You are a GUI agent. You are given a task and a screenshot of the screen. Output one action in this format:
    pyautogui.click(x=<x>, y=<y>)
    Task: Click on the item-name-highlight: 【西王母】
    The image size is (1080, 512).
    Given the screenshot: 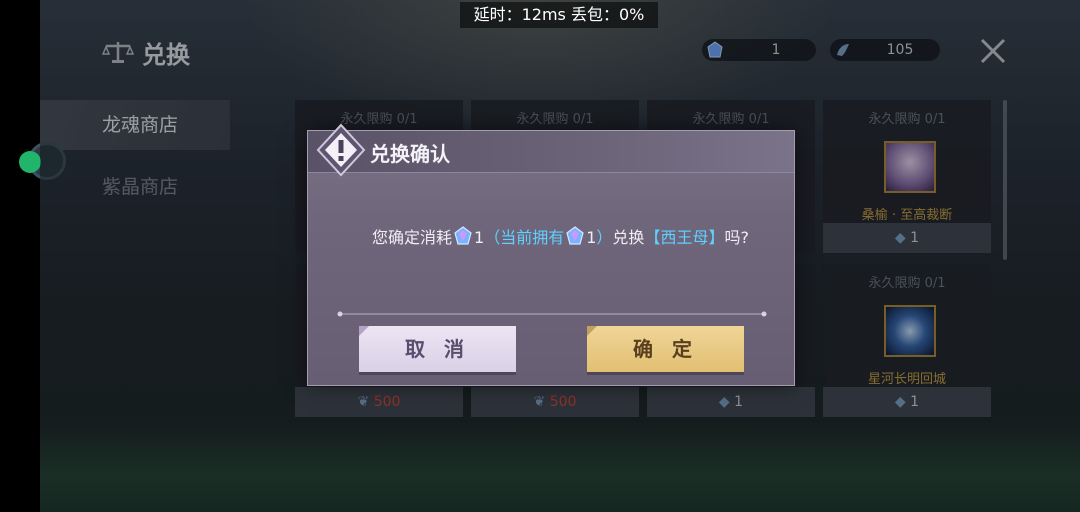 What is the action you would take?
    pyautogui.click(x=684, y=237)
    